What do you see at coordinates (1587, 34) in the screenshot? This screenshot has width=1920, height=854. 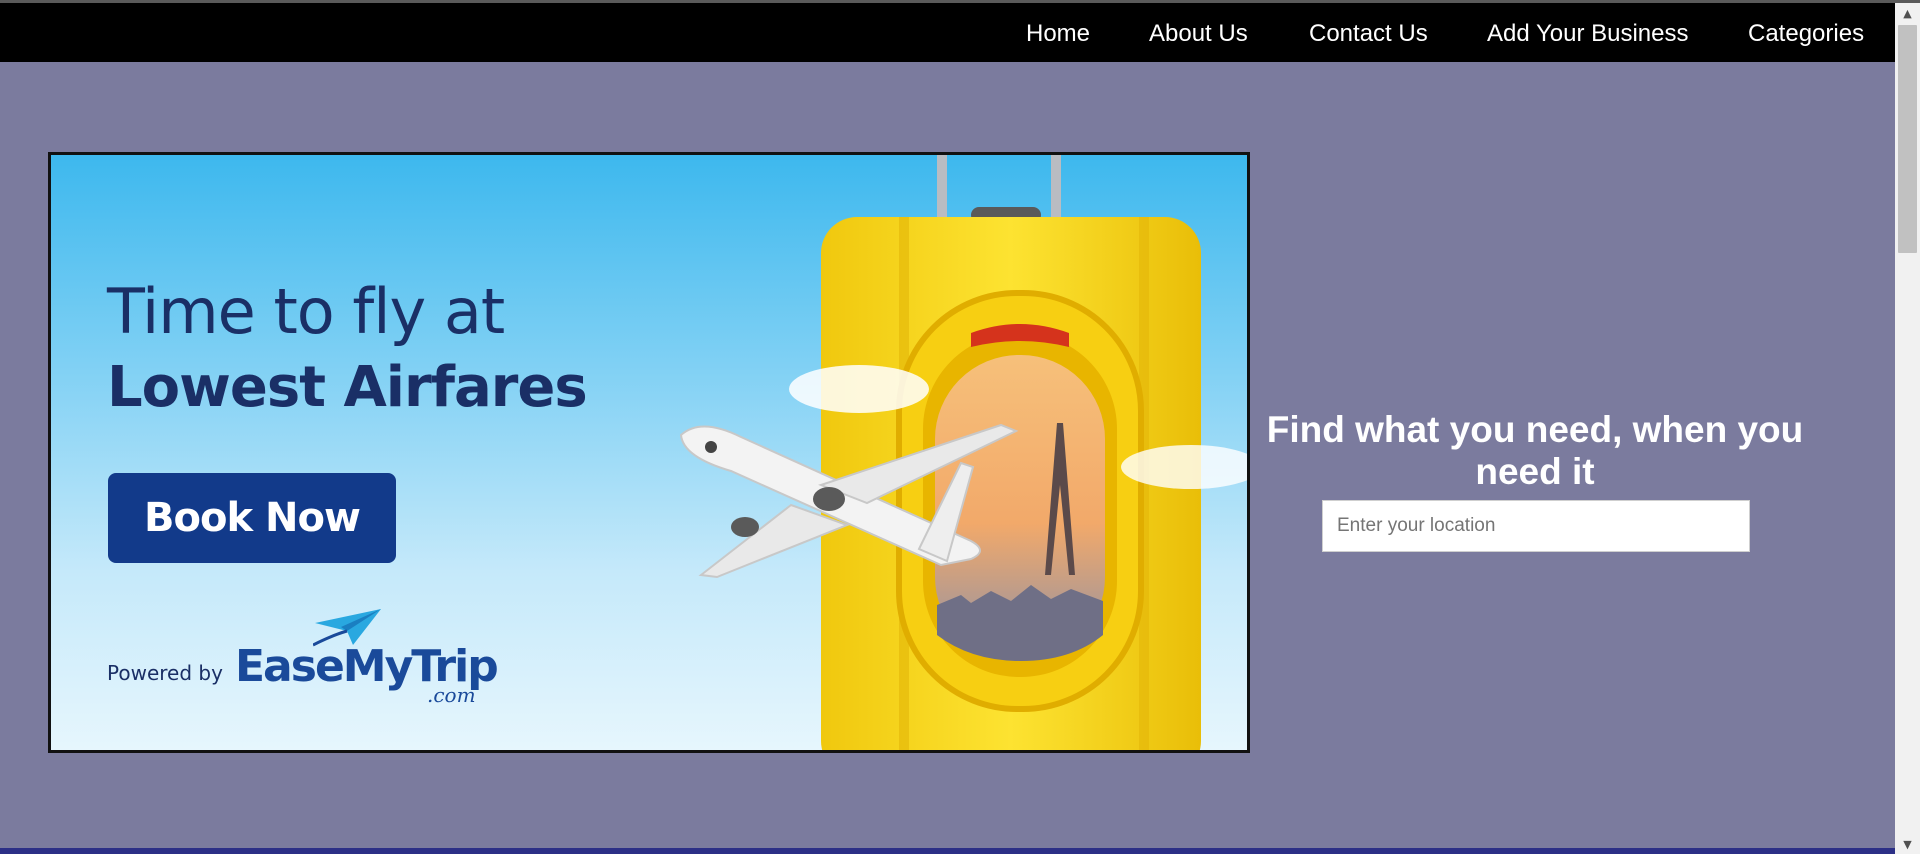 I see `nav-link-add-your-business: Add Your Business` at bounding box center [1587, 34].